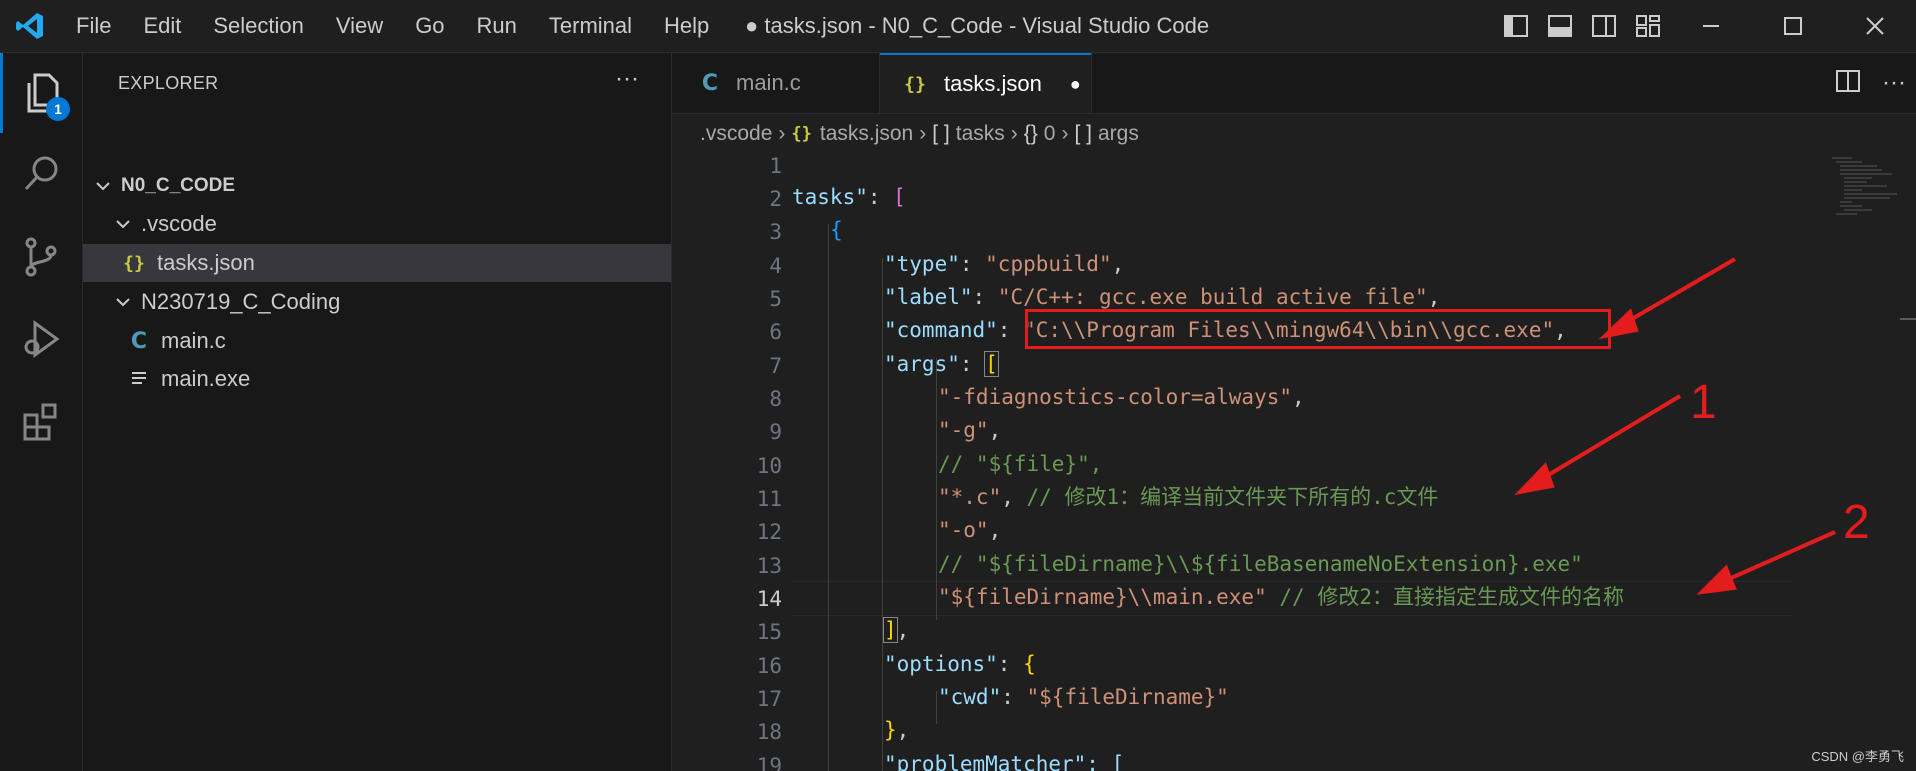  I want to click on annotation-arrows, so click(1675, 426).